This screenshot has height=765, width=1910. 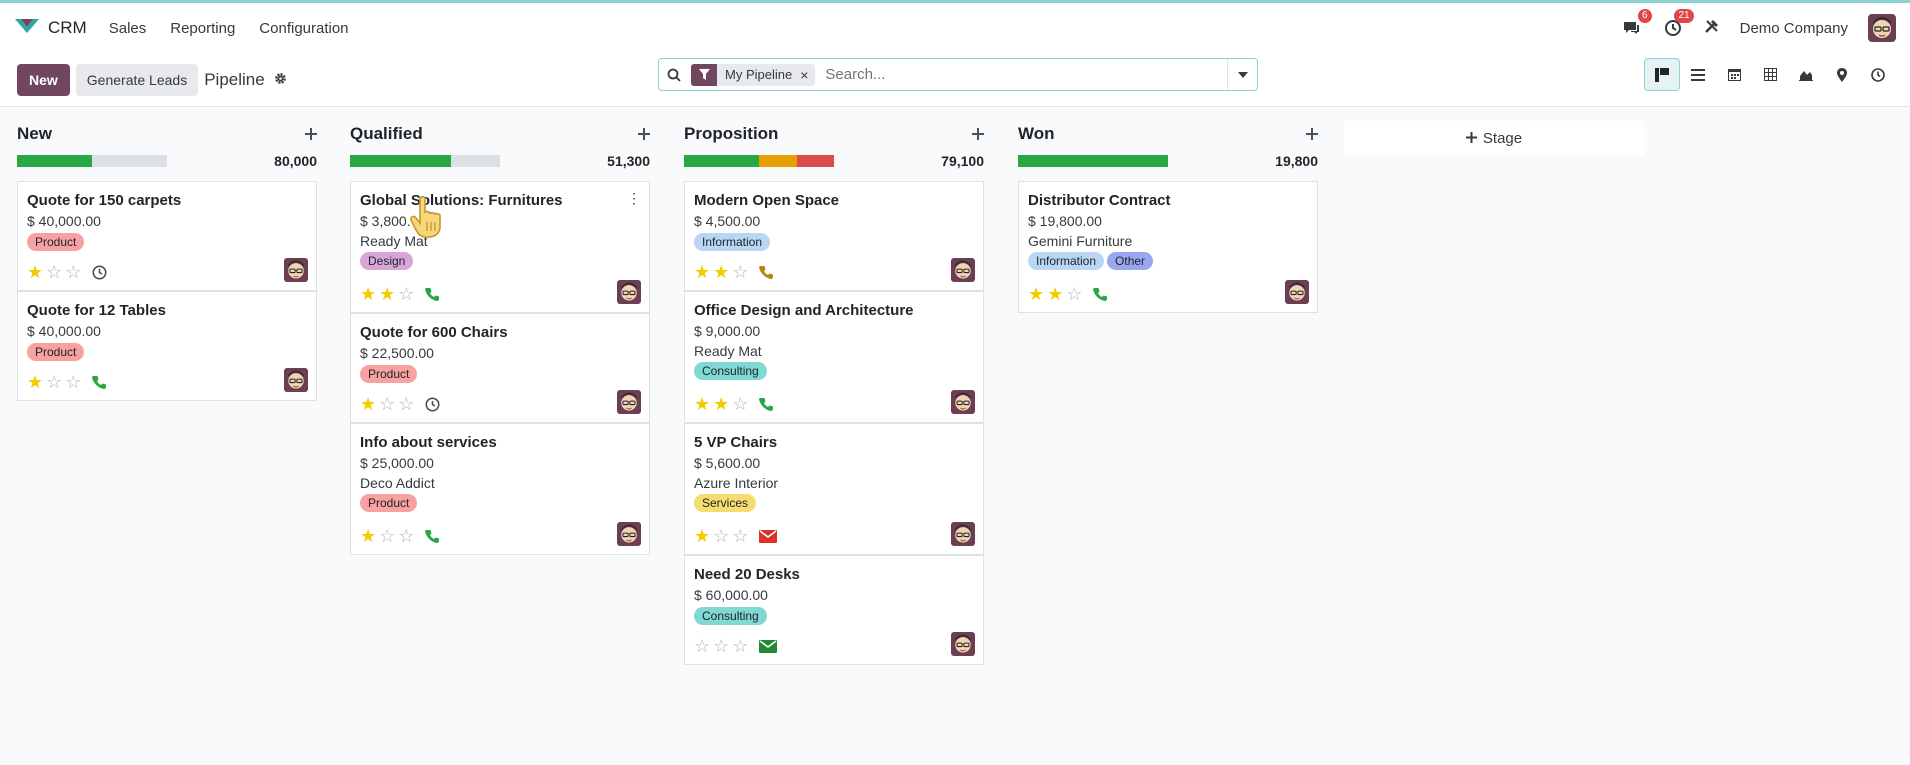 What do you see at coordinates (1712, 28) in the screenshot?
I see `debug-tools-icon` at bounding box center [1712, 28].